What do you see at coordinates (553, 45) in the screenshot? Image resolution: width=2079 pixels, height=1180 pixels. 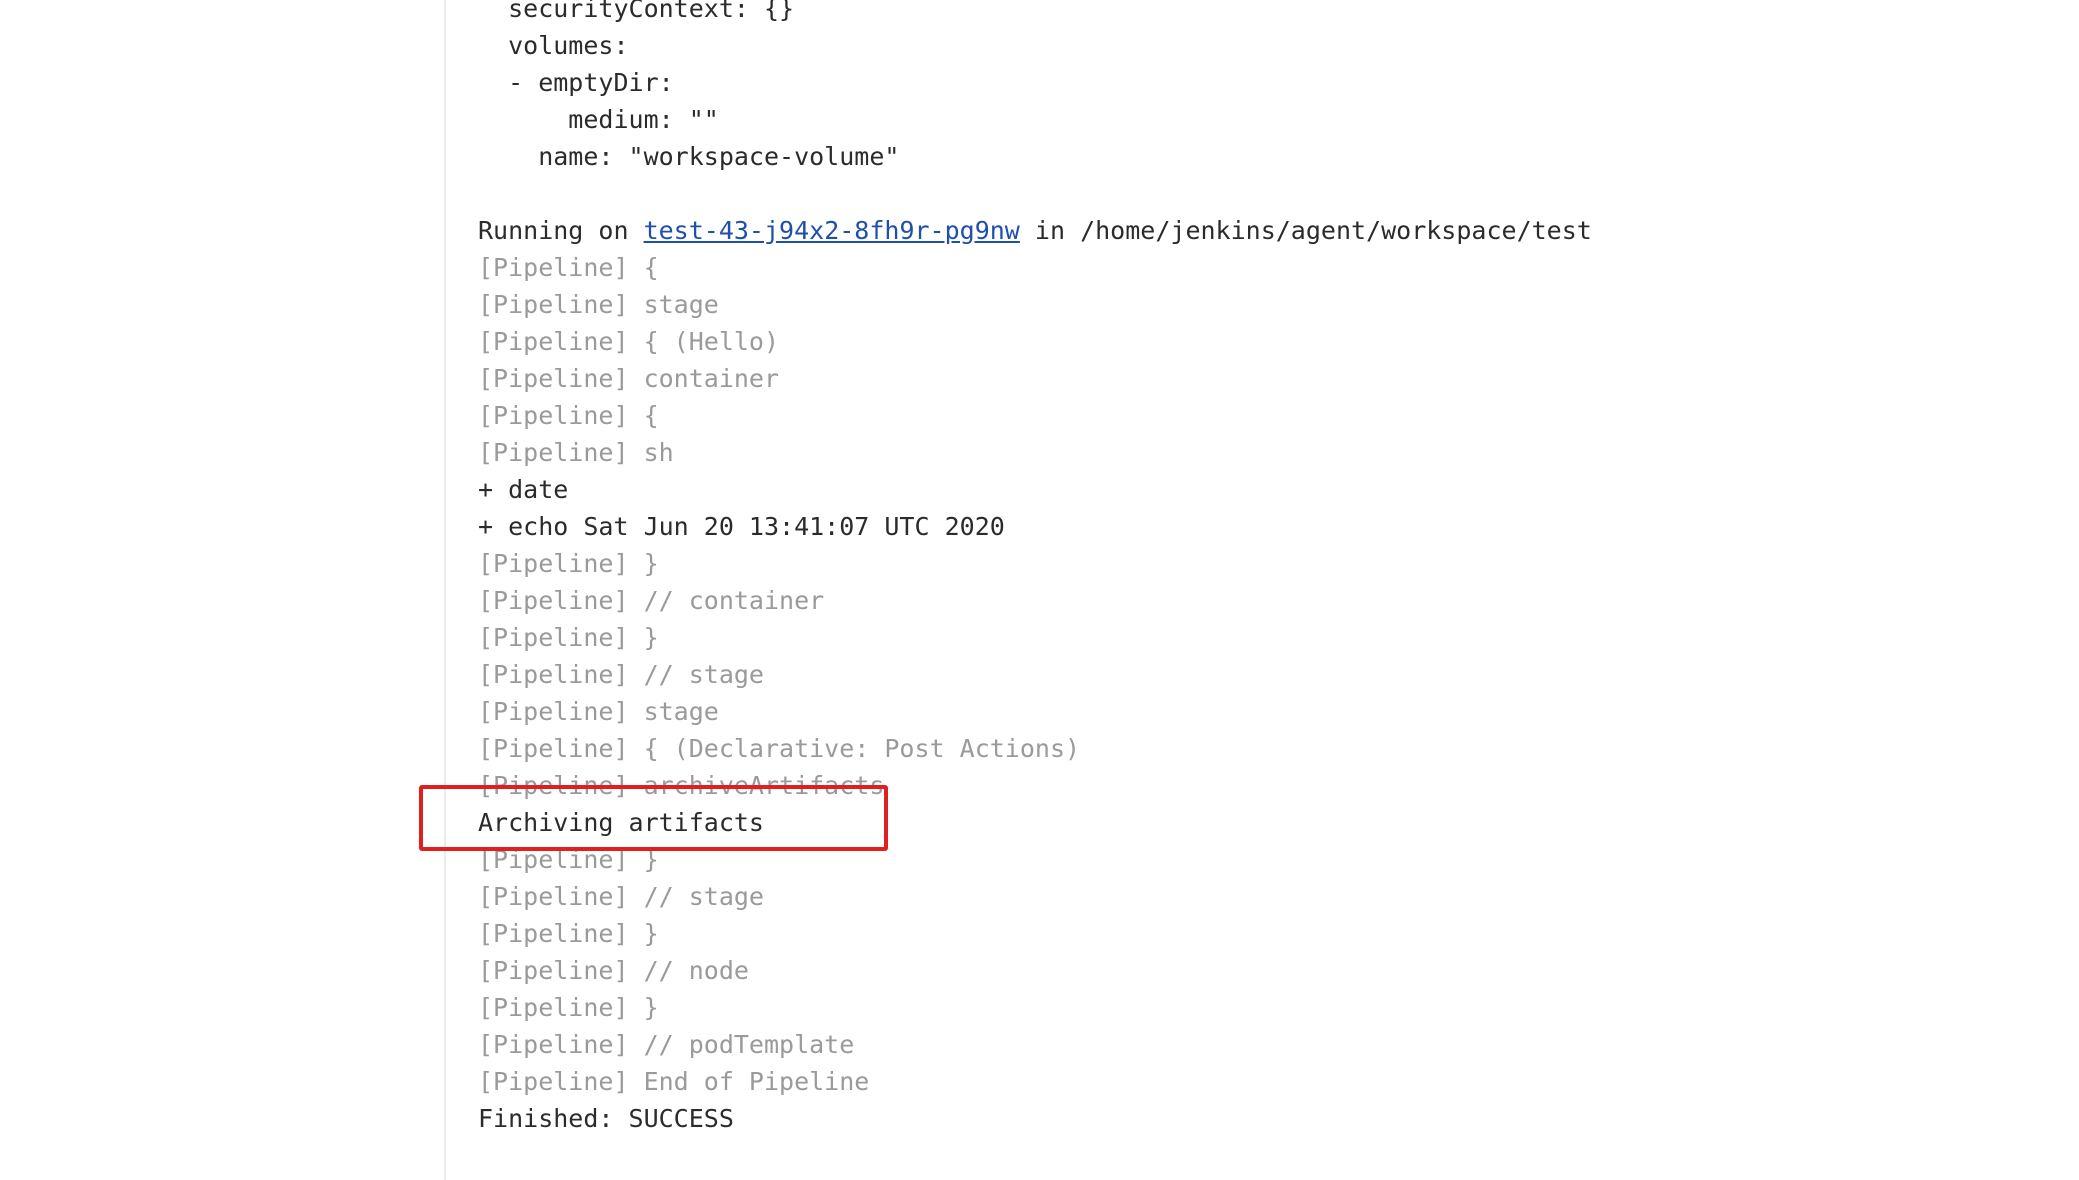 I see `yaml-line-volumes: volumes:` at bounding box center [553, 45].